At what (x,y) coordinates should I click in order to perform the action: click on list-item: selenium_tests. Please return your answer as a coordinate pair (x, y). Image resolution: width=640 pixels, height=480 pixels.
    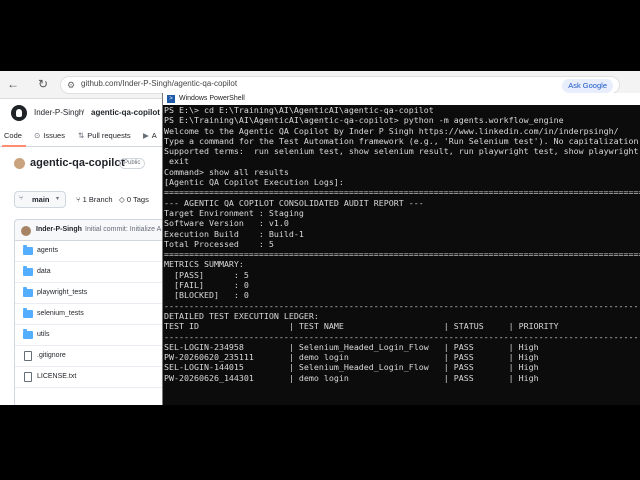
    Looking at the image, I should click on (90, 314).